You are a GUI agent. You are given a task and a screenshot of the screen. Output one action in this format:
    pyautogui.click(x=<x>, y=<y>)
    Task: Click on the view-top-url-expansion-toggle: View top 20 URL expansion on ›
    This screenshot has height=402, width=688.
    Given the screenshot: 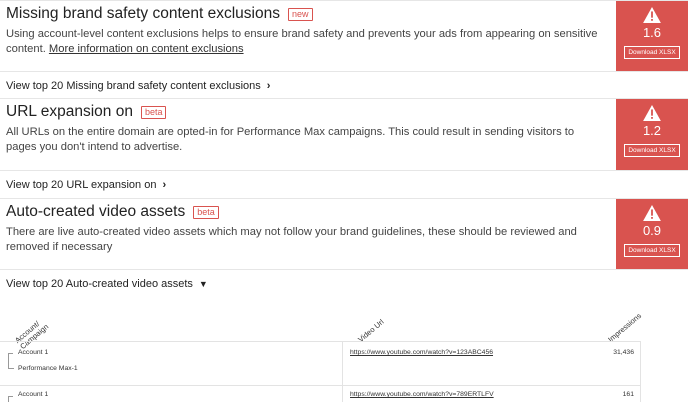 What is the action you would take?
    pyautogui.click(x=86, y=185)
    